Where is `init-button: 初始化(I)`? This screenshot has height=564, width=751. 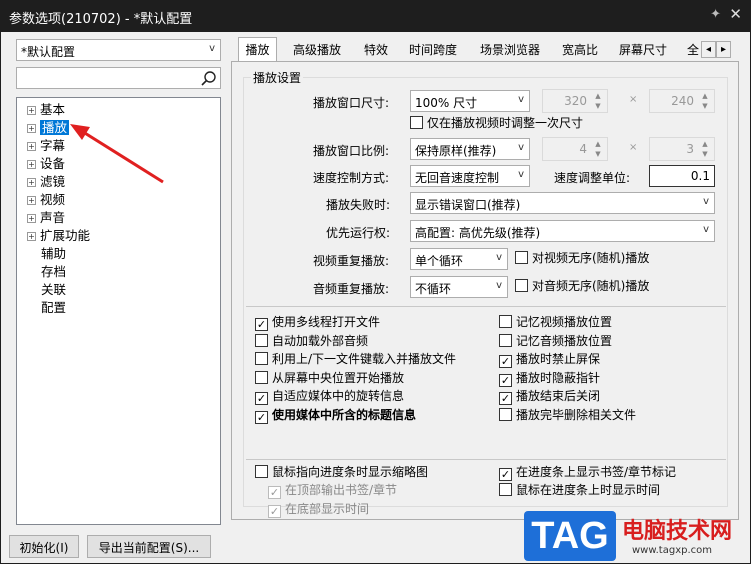
init-button: 初始化(I) is located at coordinates (44, 546).